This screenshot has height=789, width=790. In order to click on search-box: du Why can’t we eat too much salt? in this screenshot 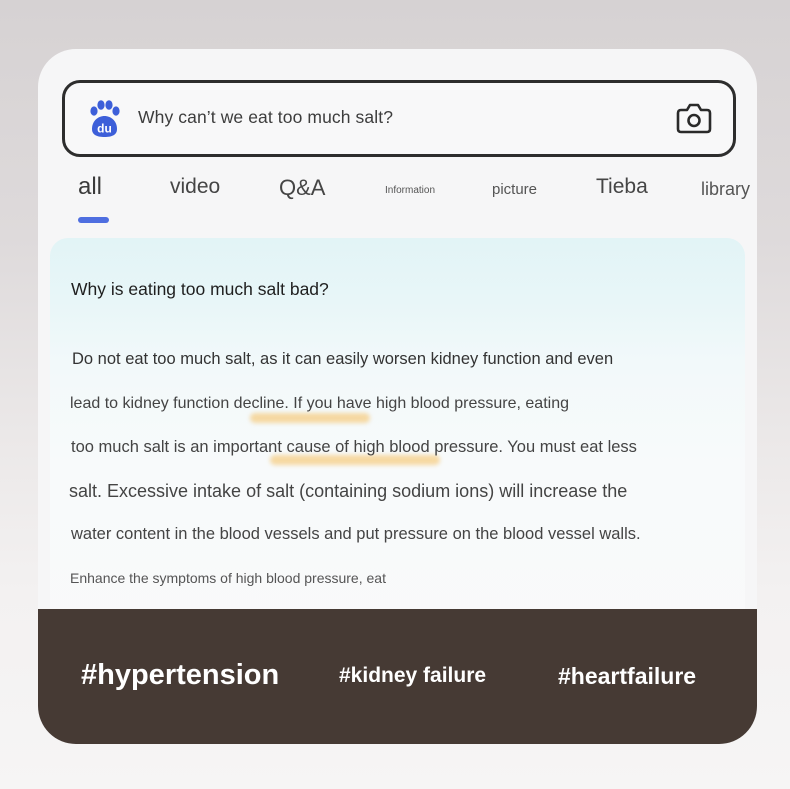, I will do `click(399, 118)`.